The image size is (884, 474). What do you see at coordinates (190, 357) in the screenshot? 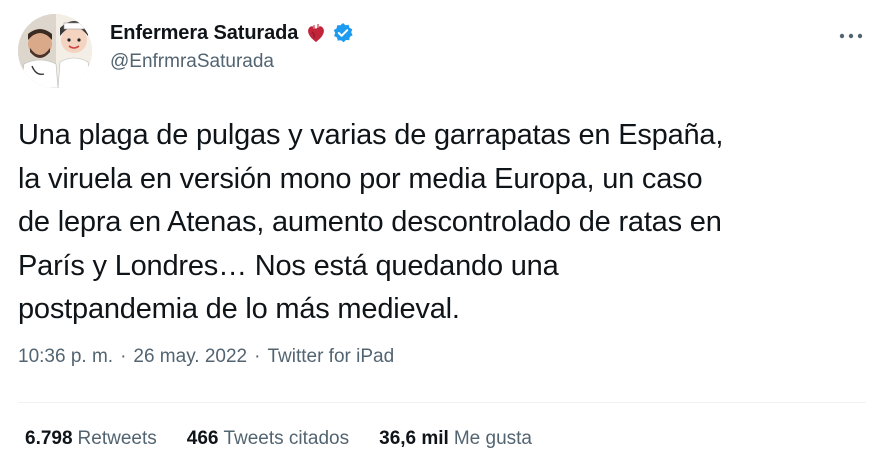
I see `tweet-date: 26 may. 2022` at bounding box center [190, 357].